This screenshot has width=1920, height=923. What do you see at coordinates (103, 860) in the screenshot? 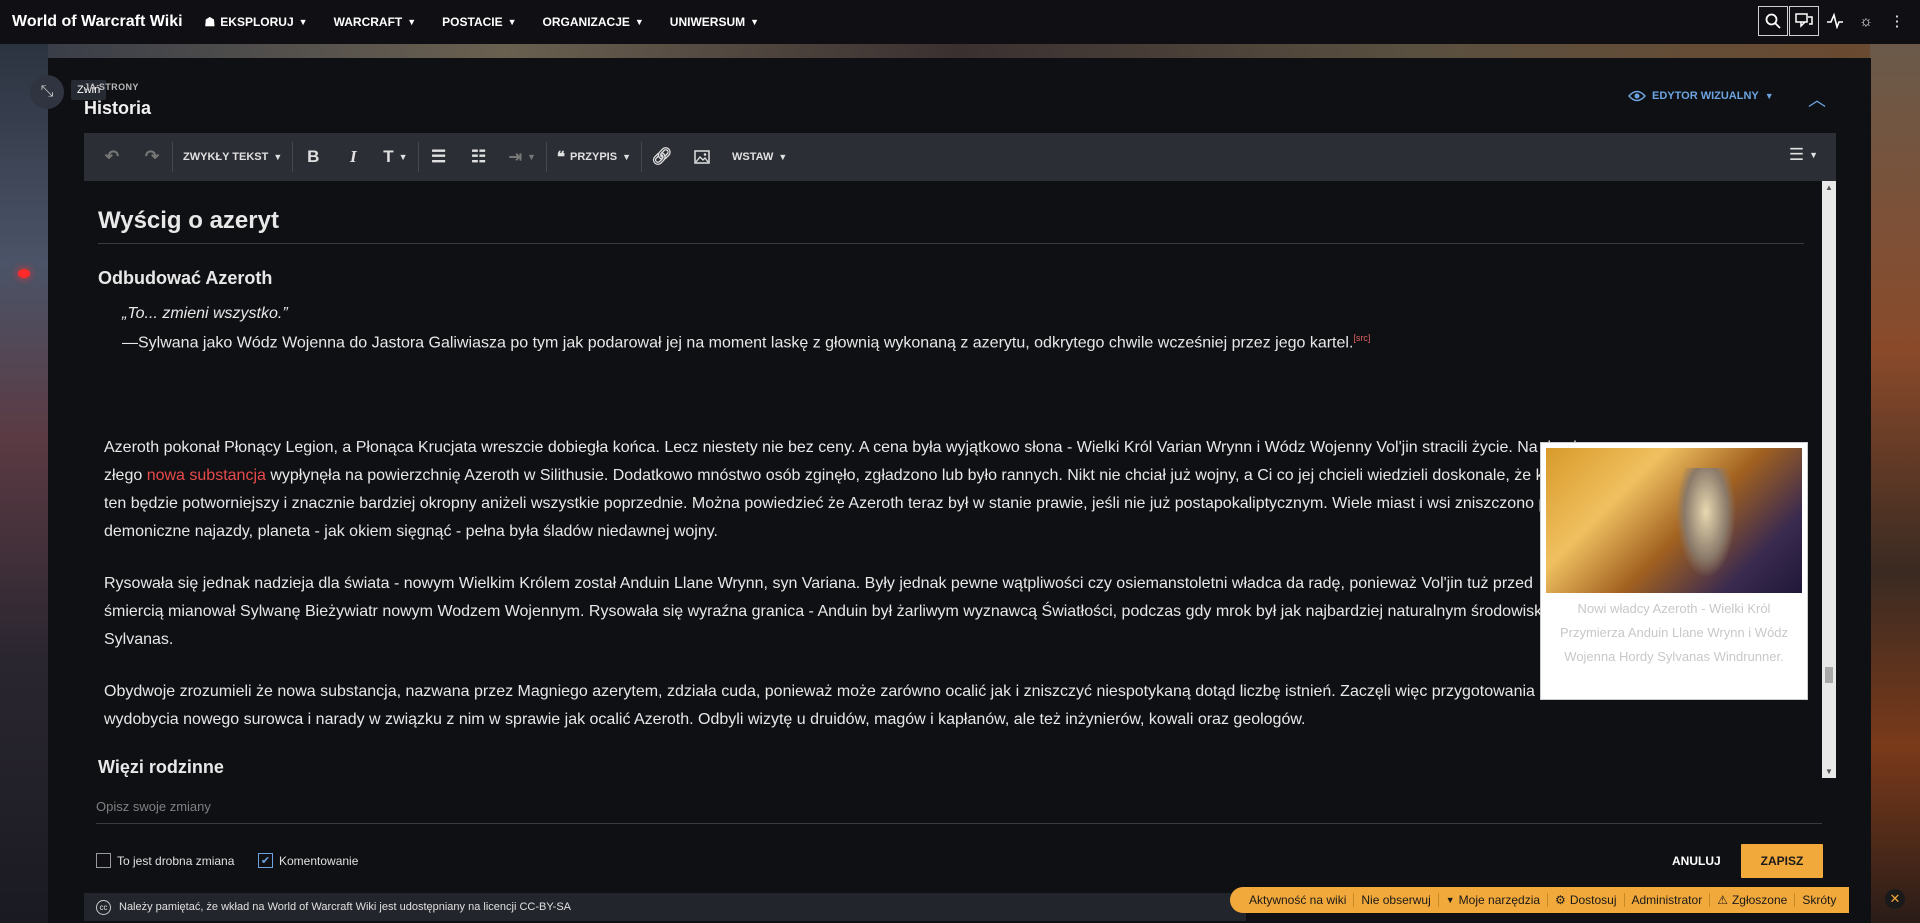
I see `checkbox-box` at bounding box center [103, 860].